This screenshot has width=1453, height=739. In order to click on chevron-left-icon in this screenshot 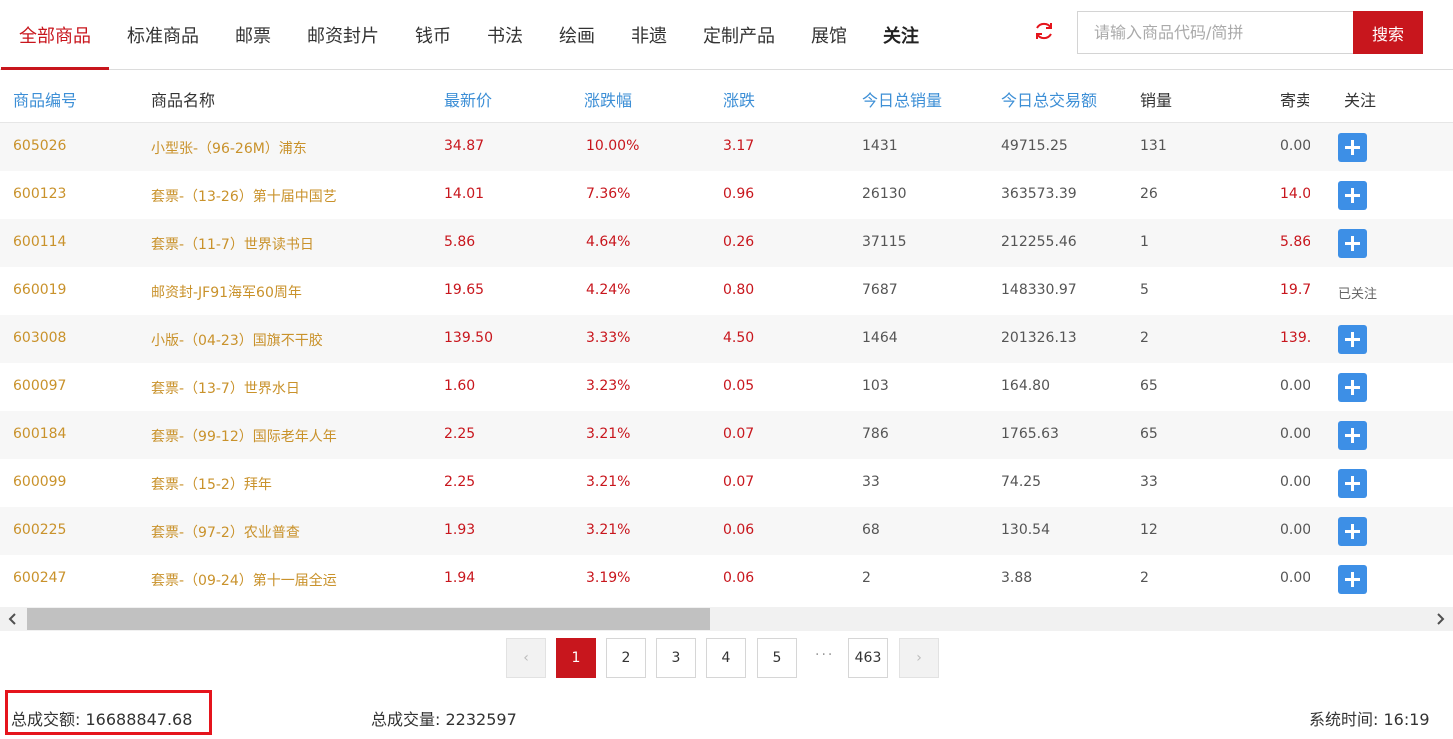, I will do `click(13, 619)`.